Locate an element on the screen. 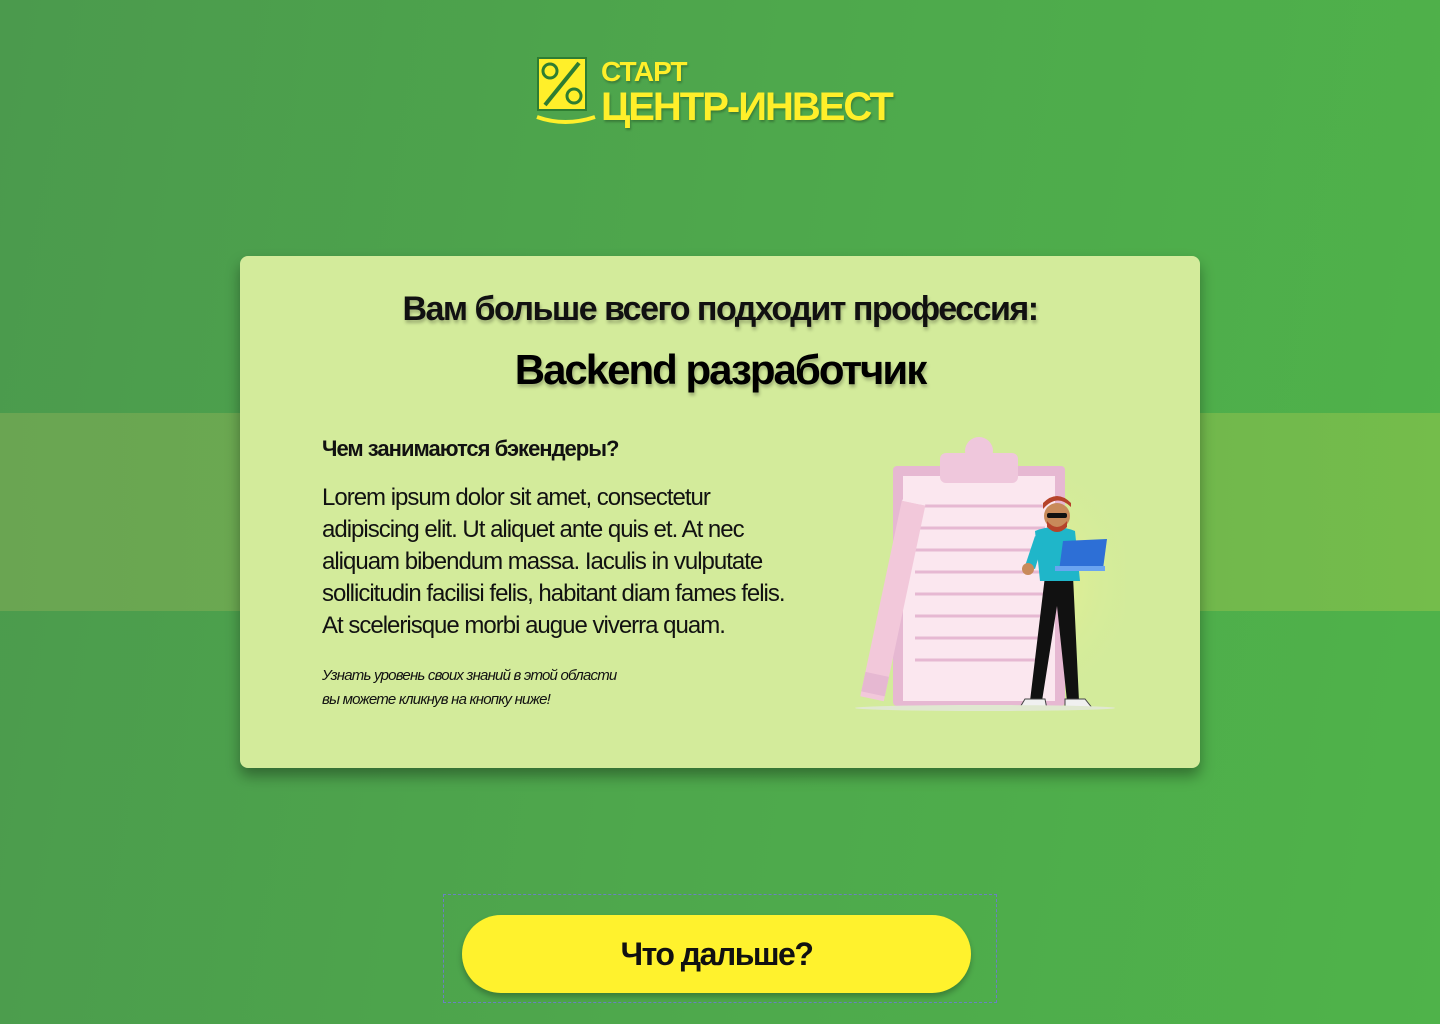 This screenshot has width=1440, height=1024. next-button: Что дальше? is located at coordinates (716, 954).